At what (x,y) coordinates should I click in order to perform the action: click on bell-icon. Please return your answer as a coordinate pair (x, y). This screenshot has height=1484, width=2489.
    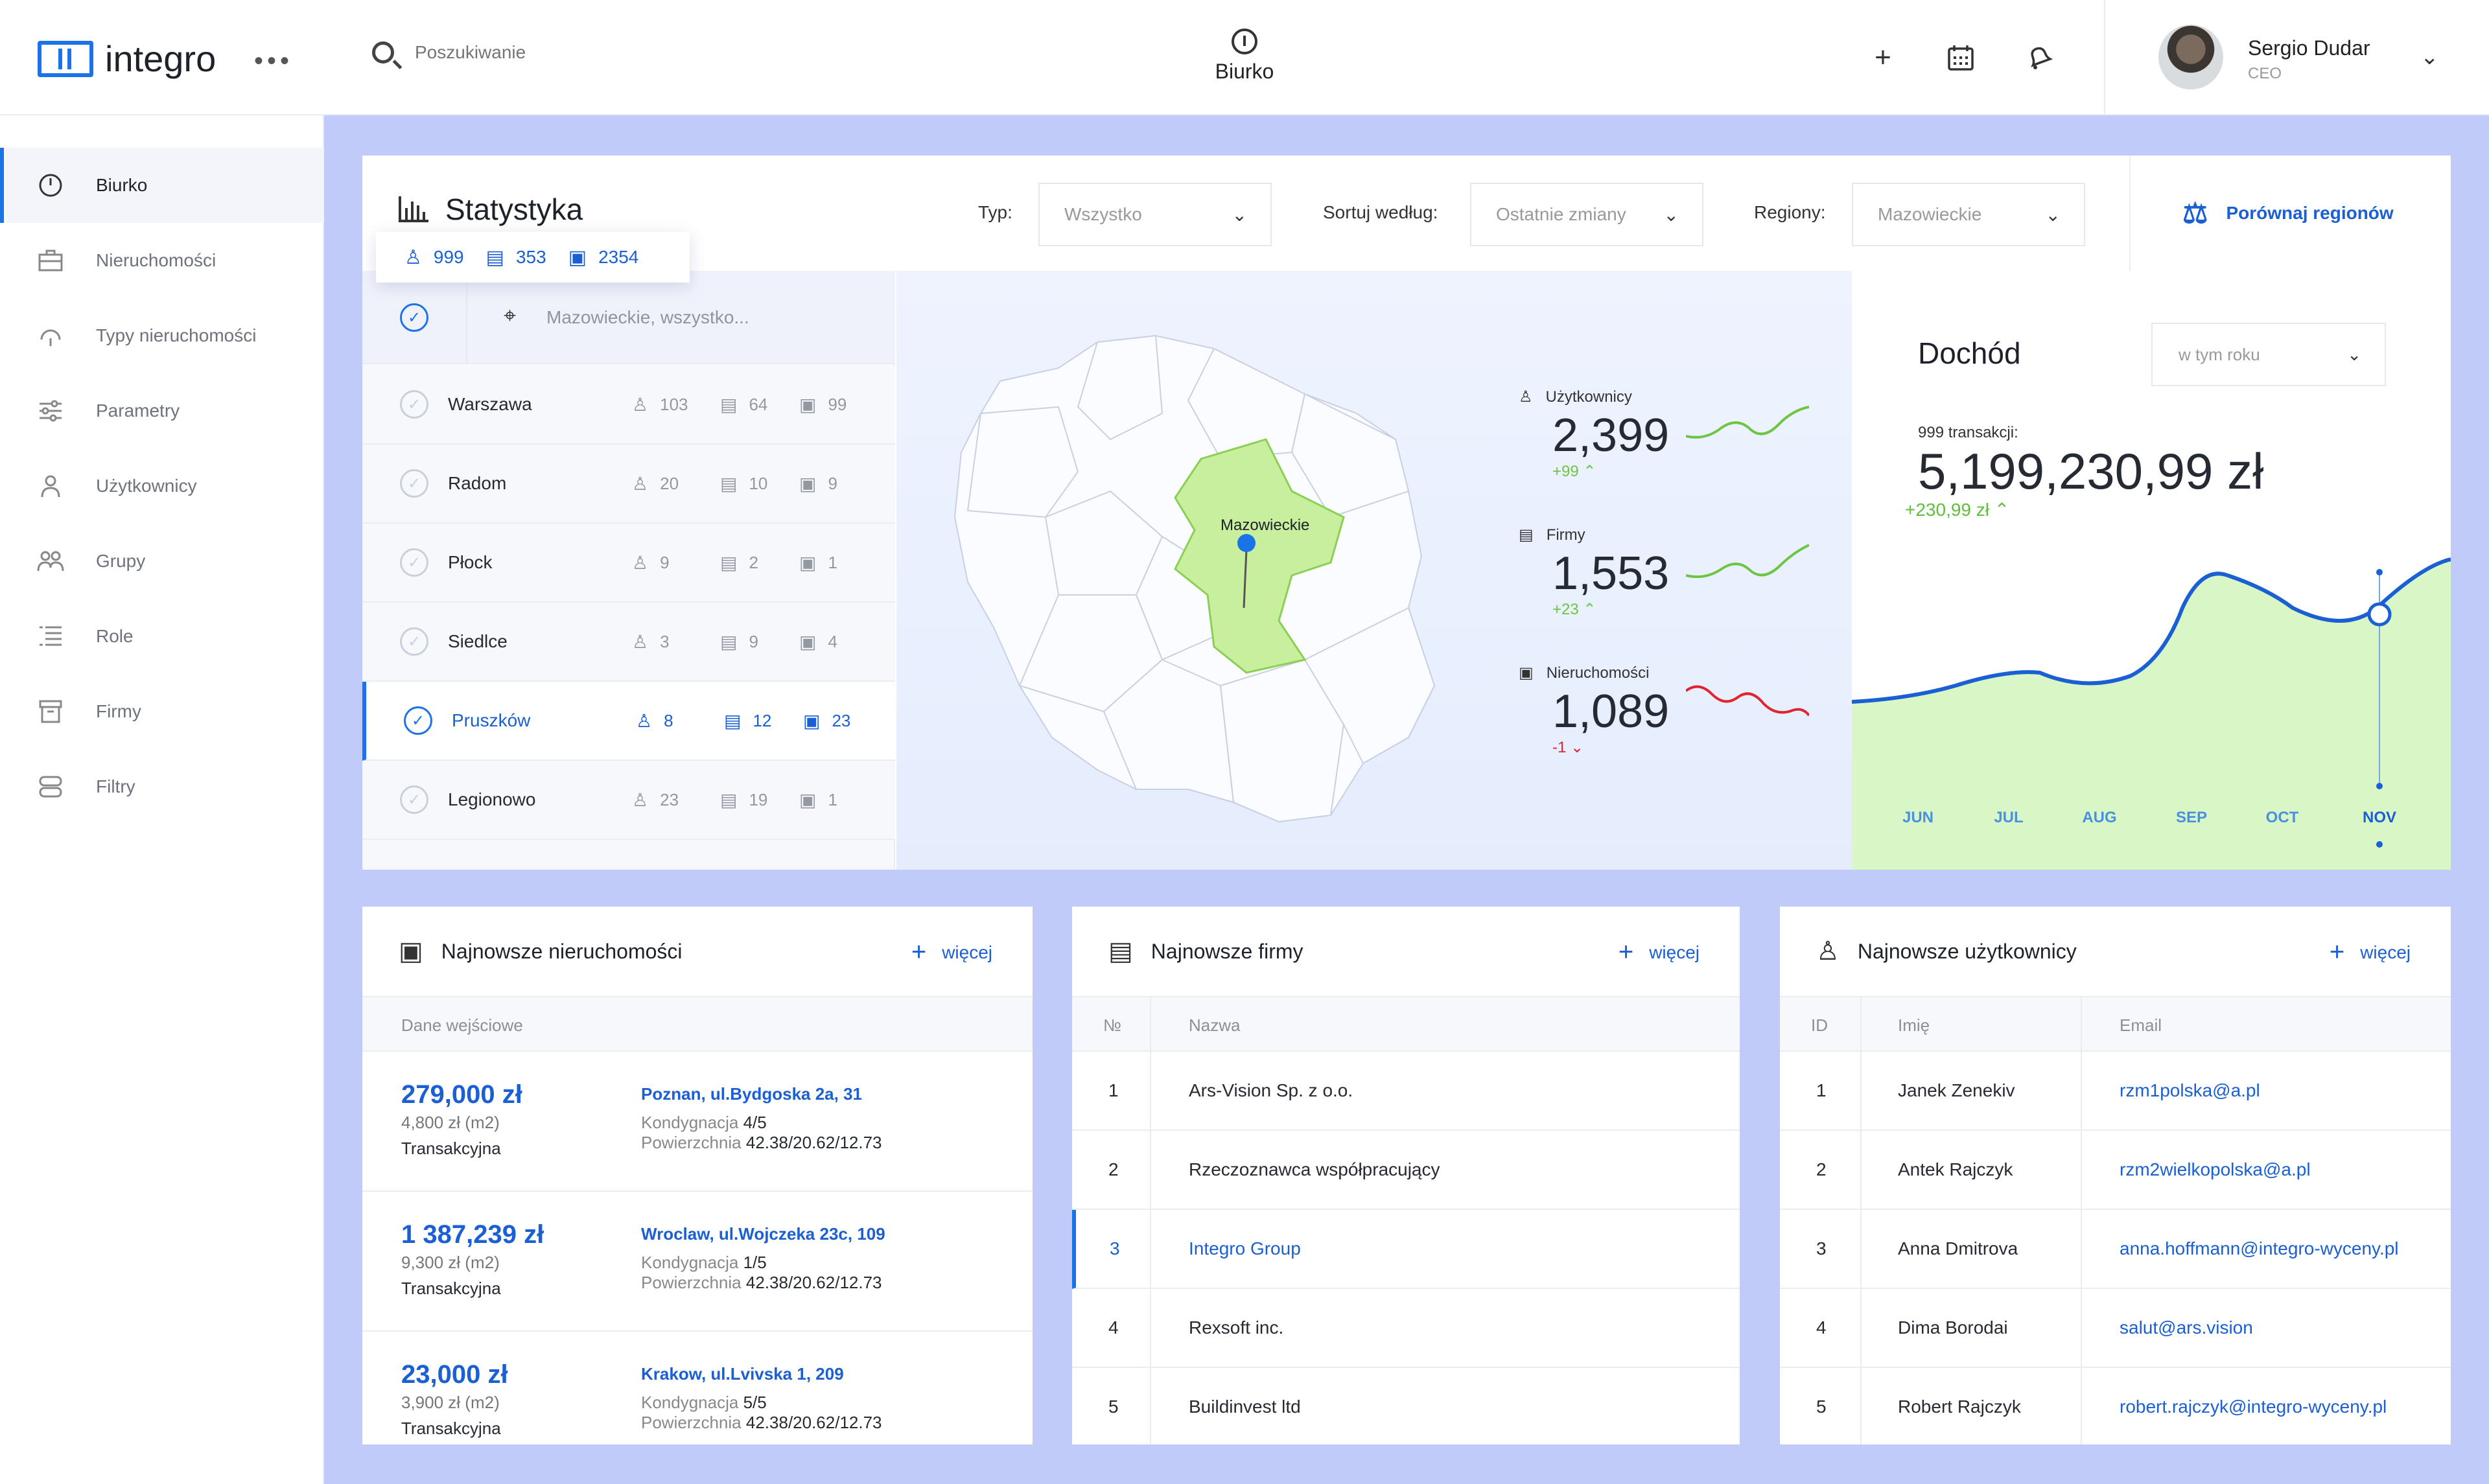
    Looking at the image, I should click on (2038, 57).